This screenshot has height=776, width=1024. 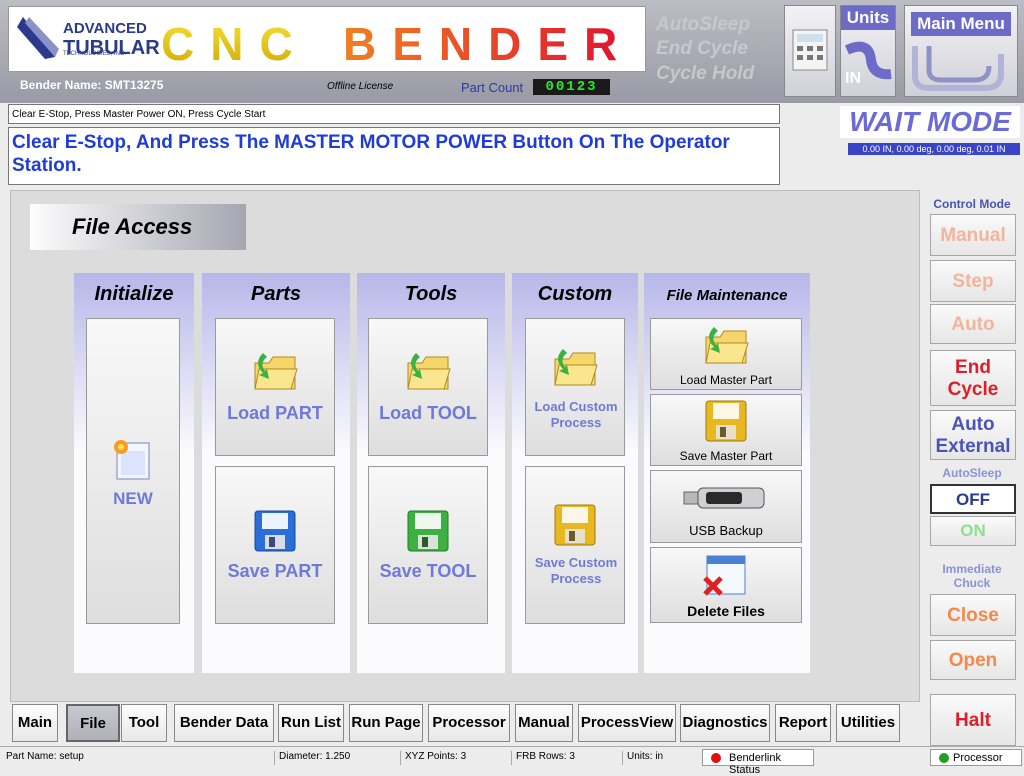 I want to click on tab-file: File, so click(x=93, y=723).